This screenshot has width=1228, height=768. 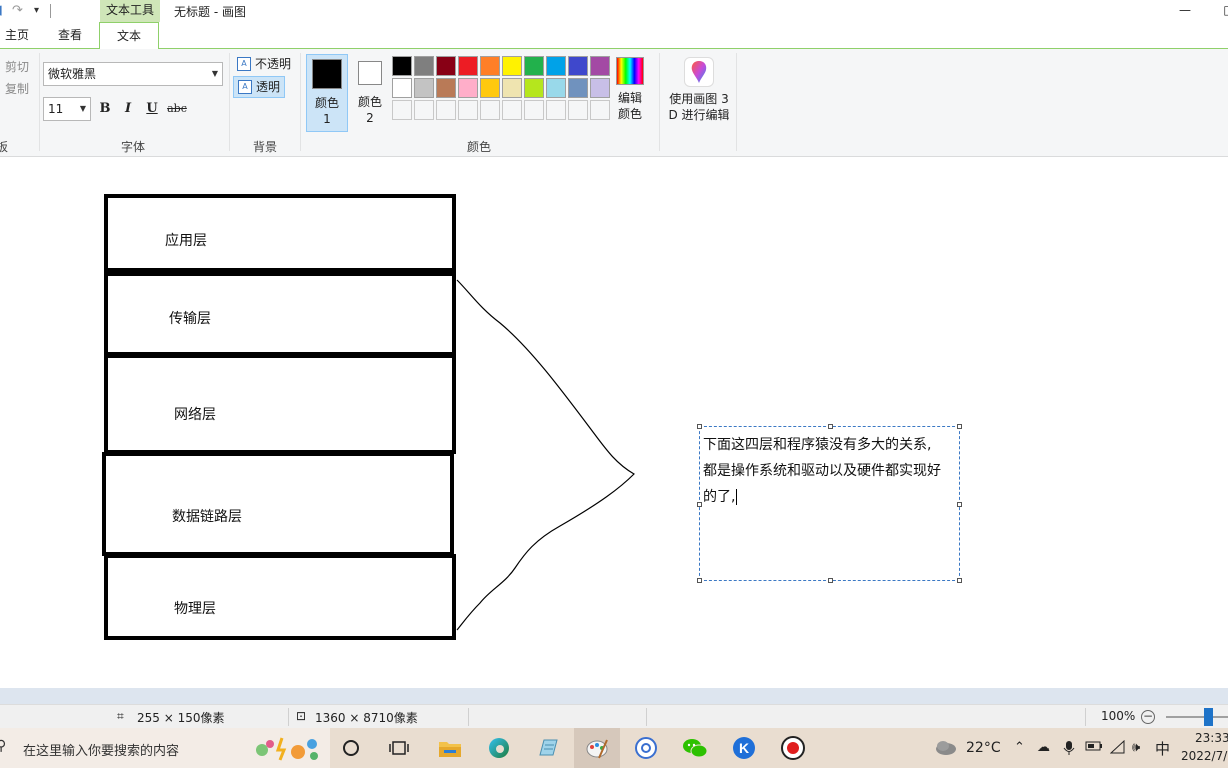 I want to click on color2-label: 颜色 2, so click(x=370, y=110).